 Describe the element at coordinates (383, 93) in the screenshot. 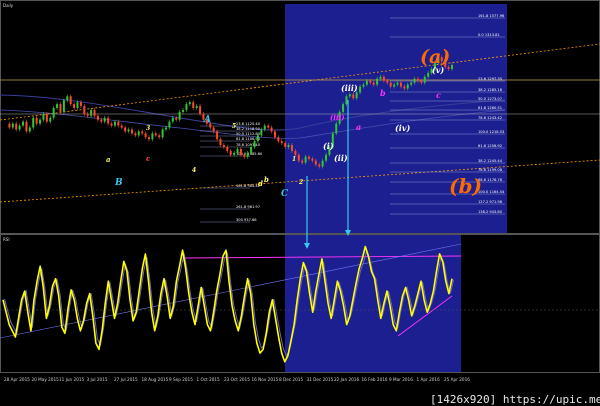

I see `wave-label-b-magenta: b` at that location.